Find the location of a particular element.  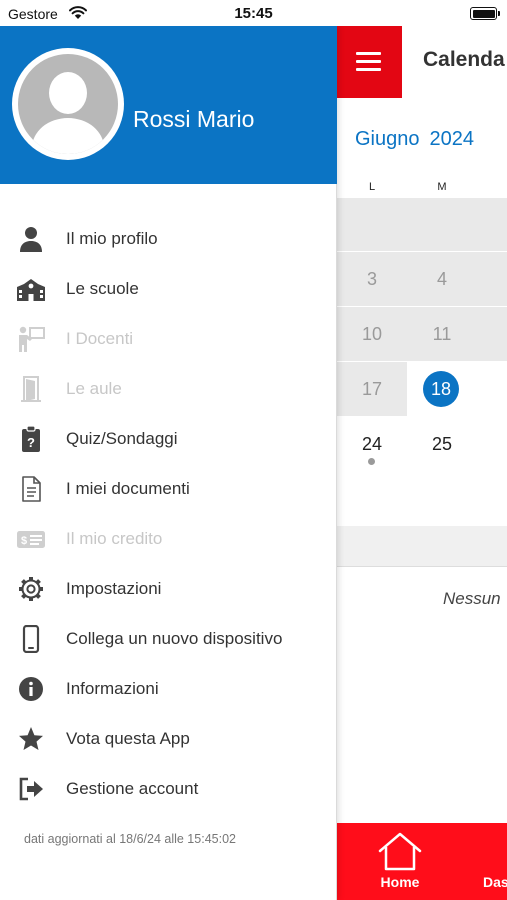

calendar-empty-row is located at coordinates (422, 224).